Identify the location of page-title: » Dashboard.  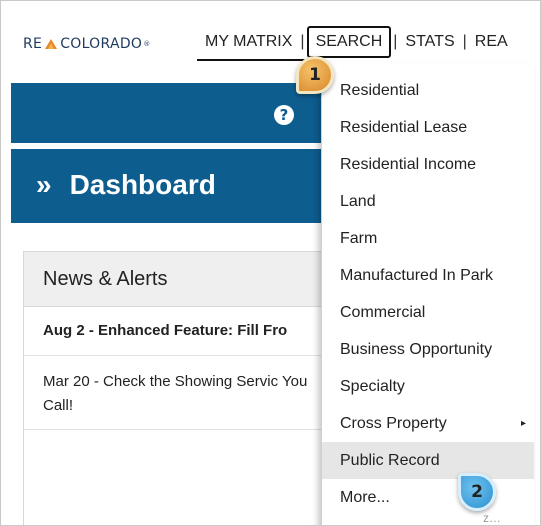
(126, 185).